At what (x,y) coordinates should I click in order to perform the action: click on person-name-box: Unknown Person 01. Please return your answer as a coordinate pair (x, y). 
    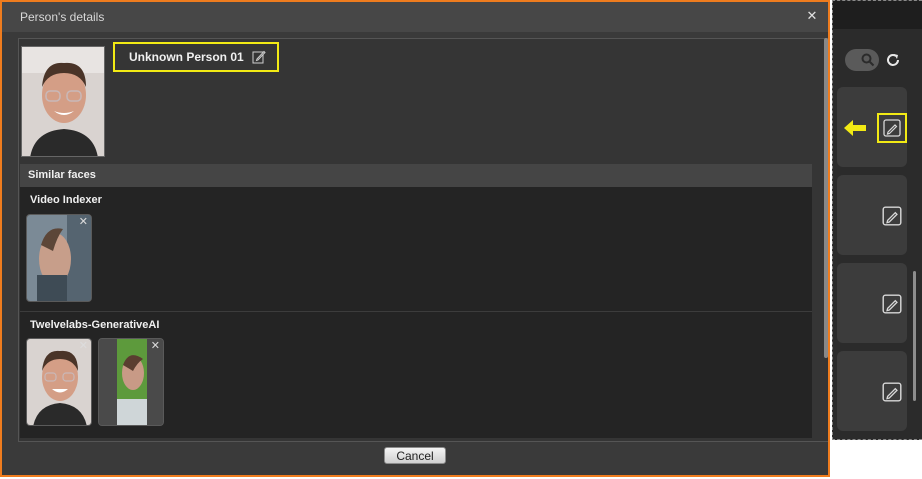
    Looking at the image, I should click on (196, 57).